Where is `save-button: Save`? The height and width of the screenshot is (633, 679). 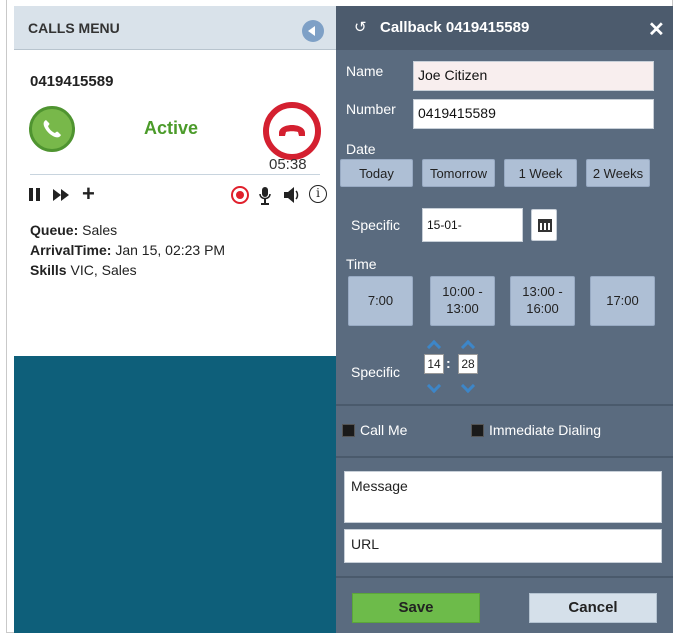
save-button: Save is located at coordinates (416, 608).